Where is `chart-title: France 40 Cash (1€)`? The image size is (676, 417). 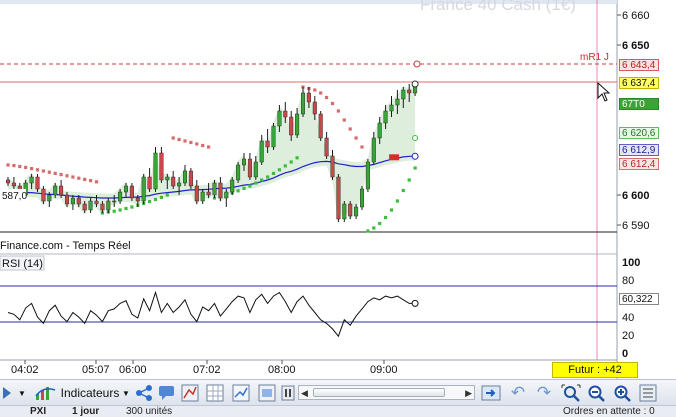 chart-title: France 40 Cash (1€) is located at coordinates (498, 7).